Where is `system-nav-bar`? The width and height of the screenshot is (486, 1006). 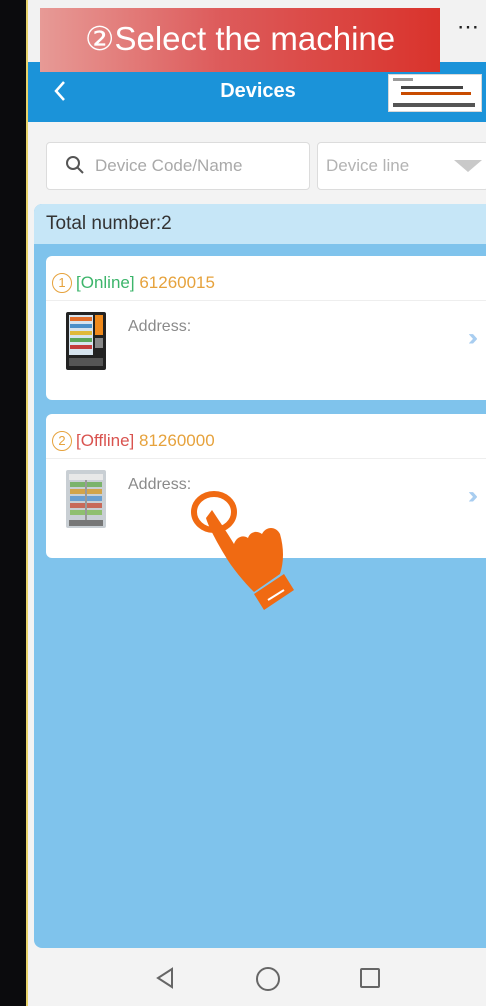
system-nav-bar is located at coordinates (257, 978).